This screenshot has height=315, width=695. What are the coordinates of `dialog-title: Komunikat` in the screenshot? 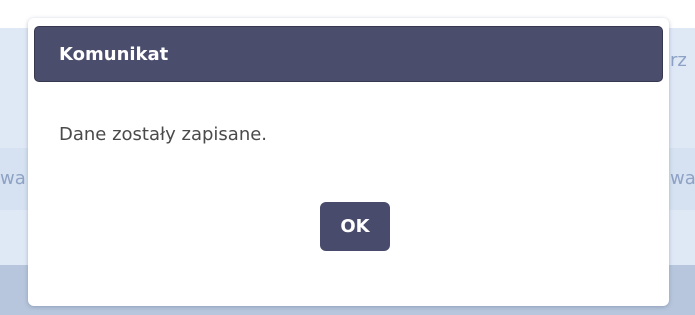 It's located at (114, 54).